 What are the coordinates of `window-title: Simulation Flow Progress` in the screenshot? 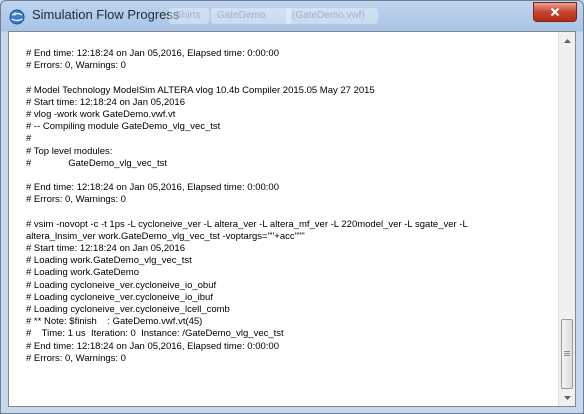 It's located at (106, 14).